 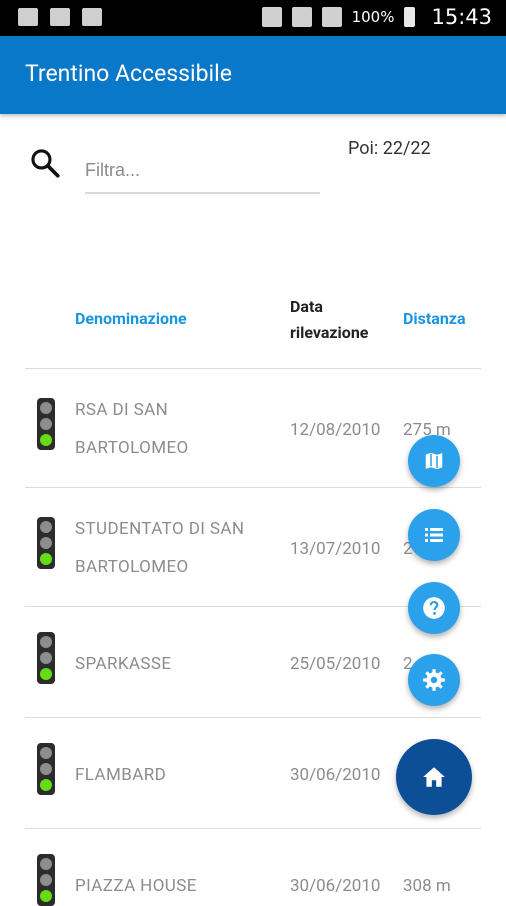 I want to click on wifi-icon, so click(x=301, y=17).